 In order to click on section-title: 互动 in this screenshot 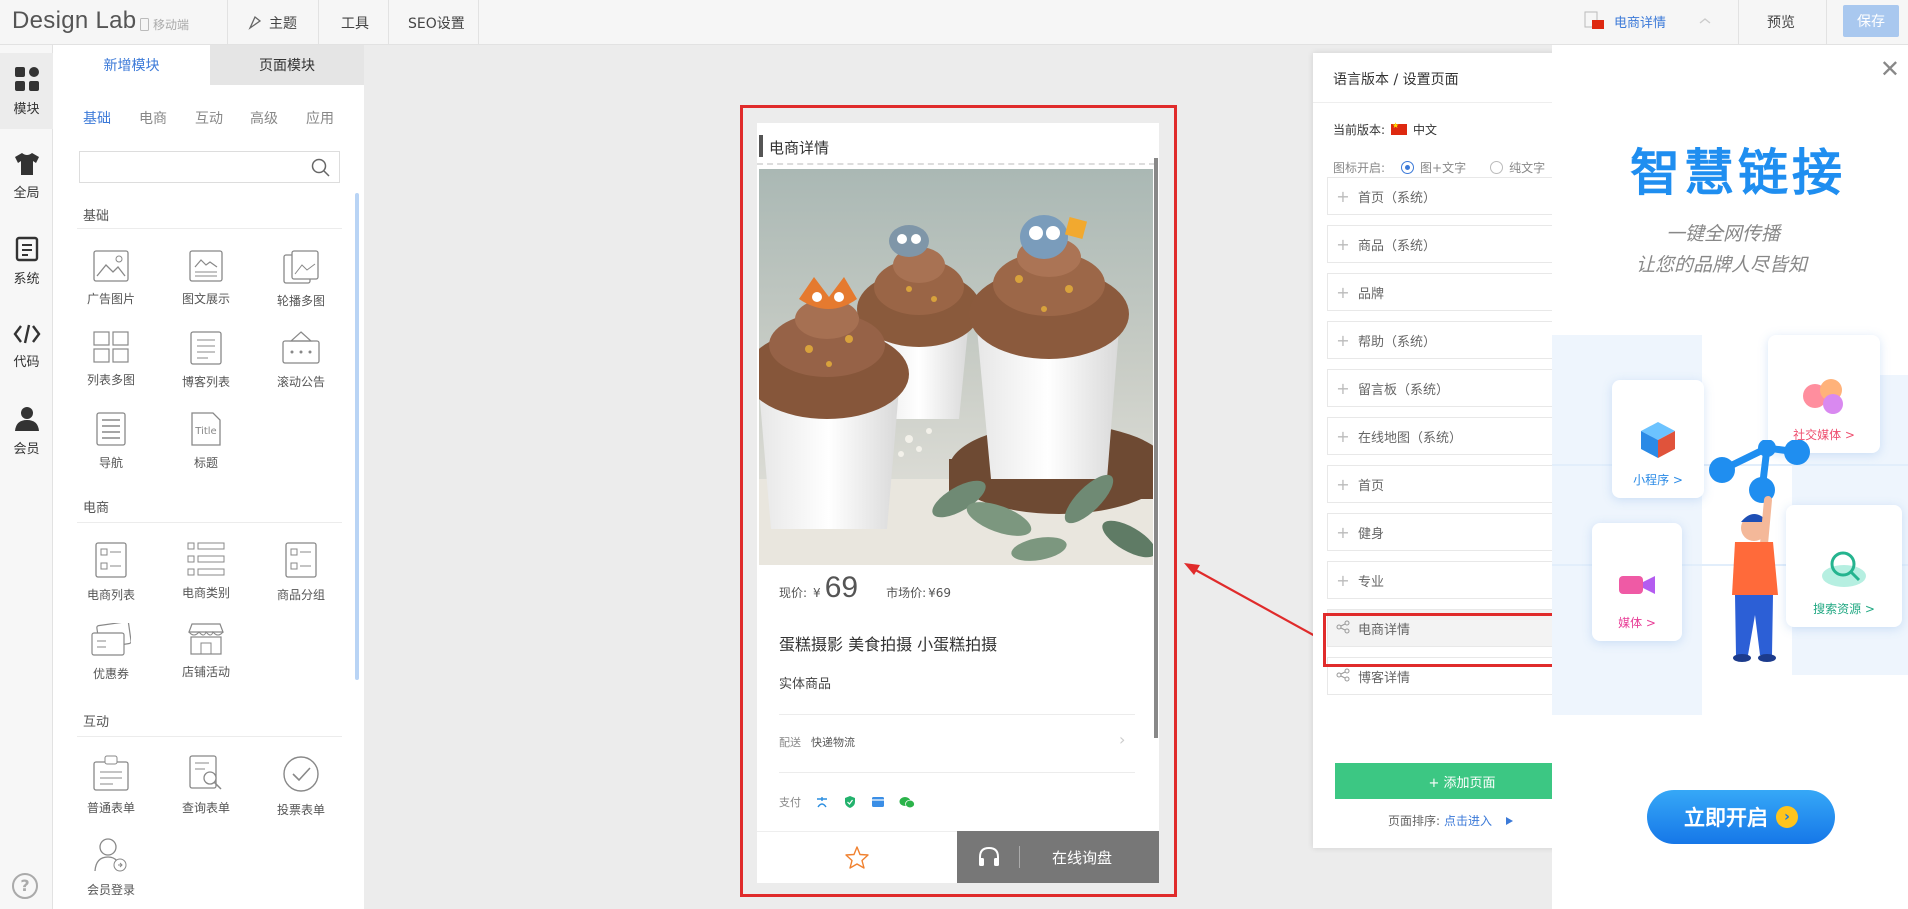, I will do `click(96, 722)`.